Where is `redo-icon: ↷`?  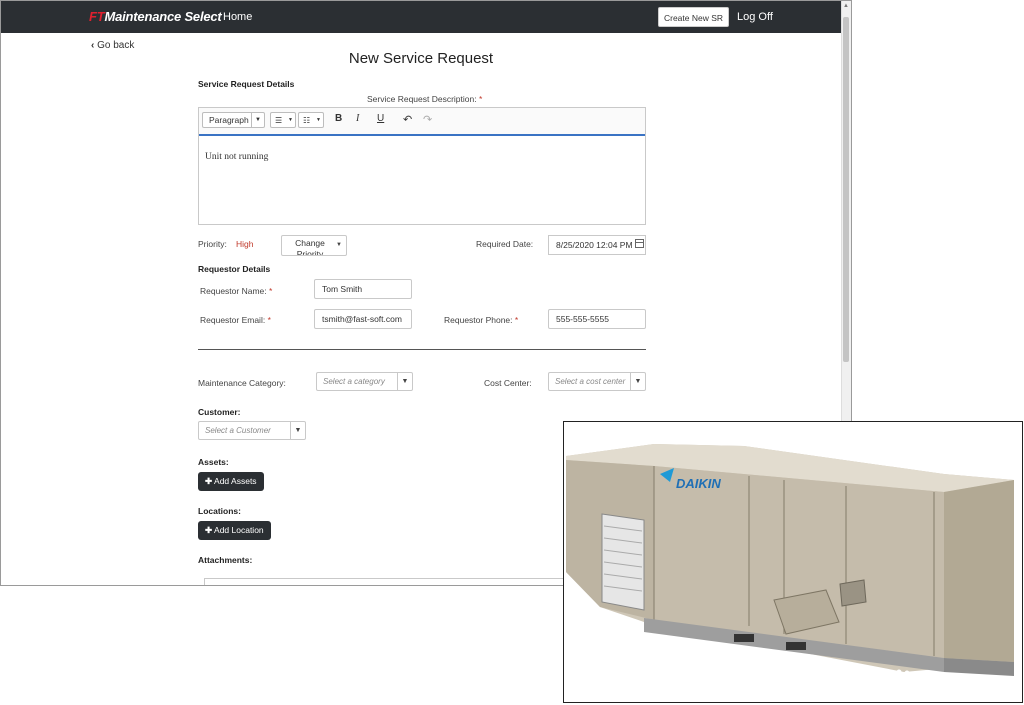 redo-icon: ↷ is located at coordinates (427, 119).